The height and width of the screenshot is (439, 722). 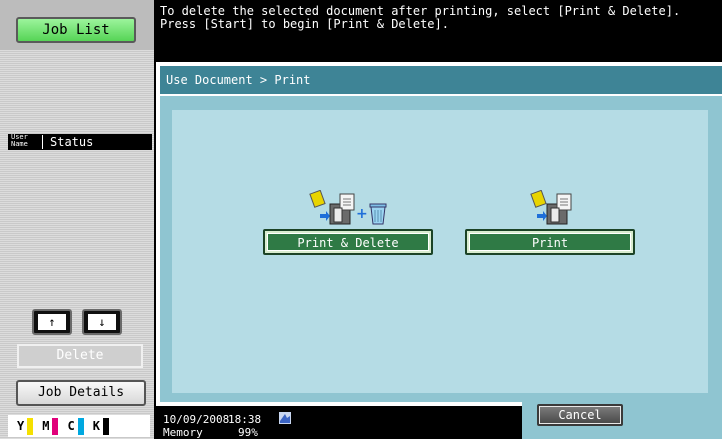 I want to click on toner-bar-c, so click(x=80, y=426).